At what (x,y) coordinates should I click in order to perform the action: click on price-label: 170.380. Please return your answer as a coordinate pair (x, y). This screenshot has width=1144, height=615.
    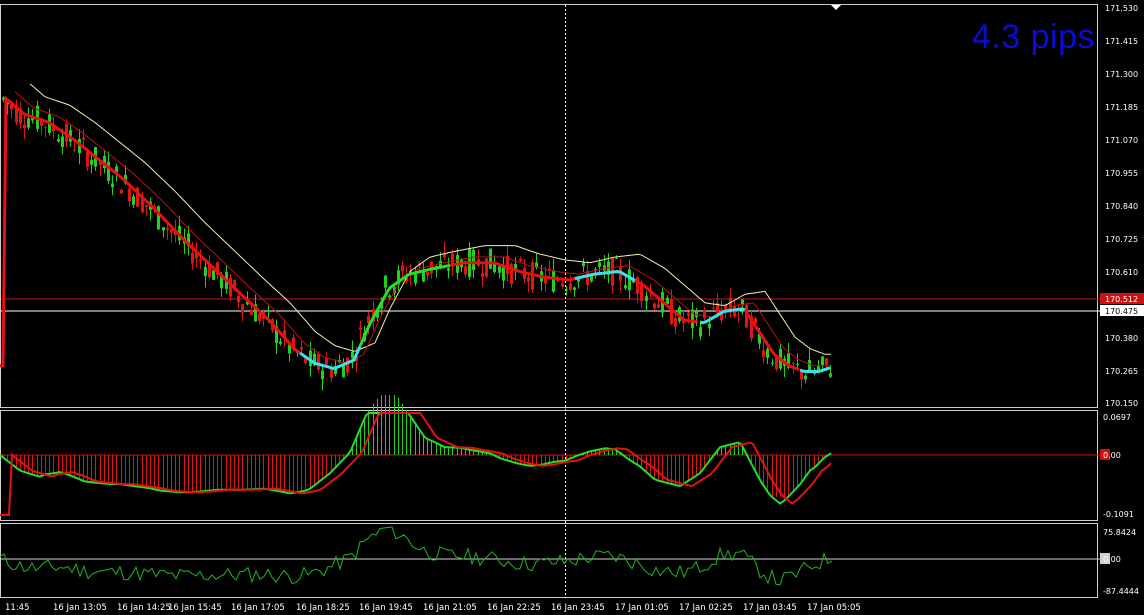
    Looking at the image, I should click on (1121, 338).